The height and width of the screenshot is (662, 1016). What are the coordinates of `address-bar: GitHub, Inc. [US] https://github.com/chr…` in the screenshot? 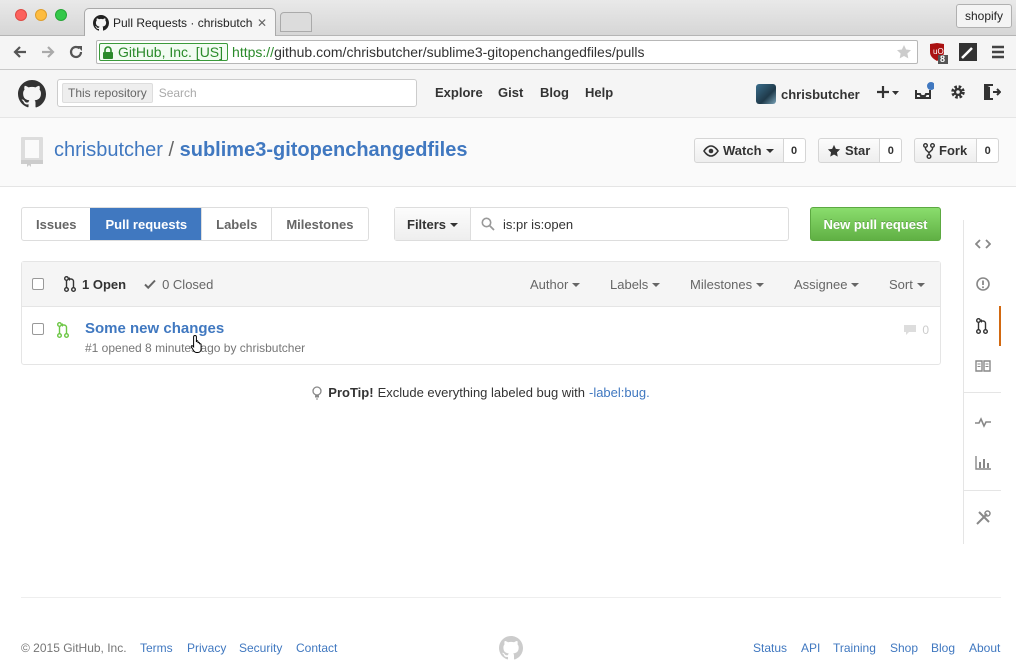 It's located at (507, 52).